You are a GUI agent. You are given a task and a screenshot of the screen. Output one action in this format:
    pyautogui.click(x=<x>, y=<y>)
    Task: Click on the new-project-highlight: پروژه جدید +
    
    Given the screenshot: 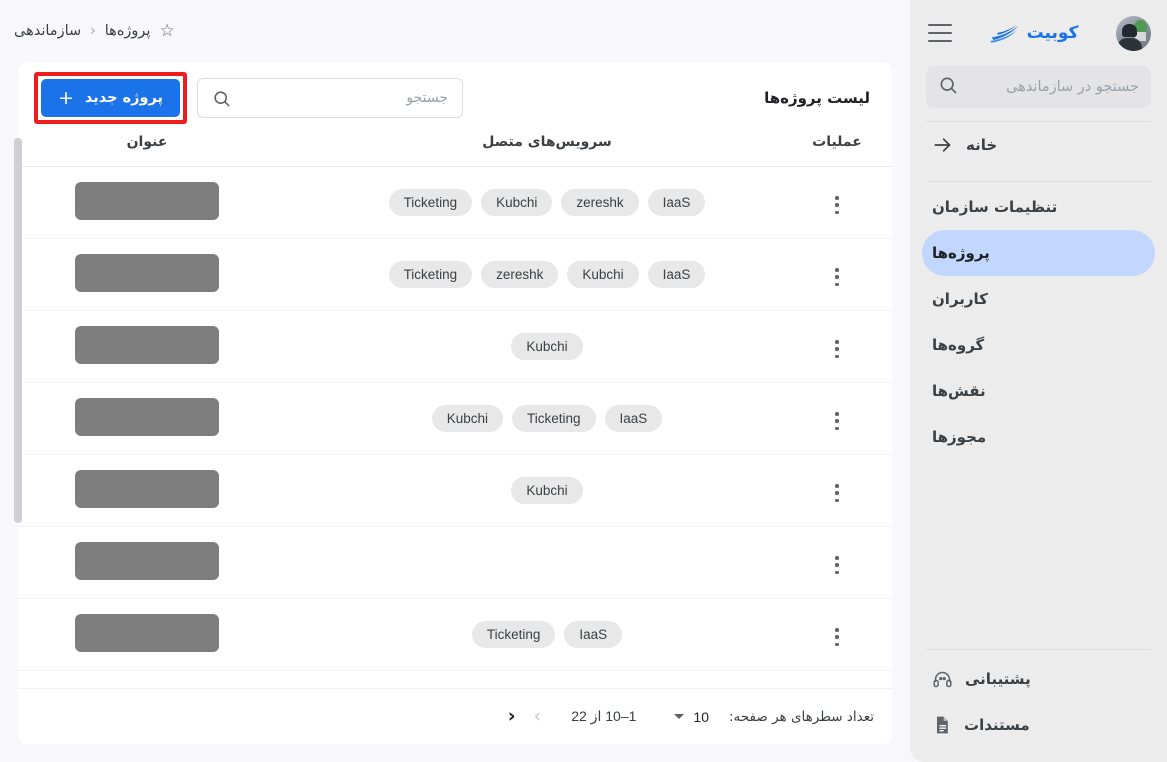 What is the action you would take?
    pyautogui.click(x=111, y=98)
    